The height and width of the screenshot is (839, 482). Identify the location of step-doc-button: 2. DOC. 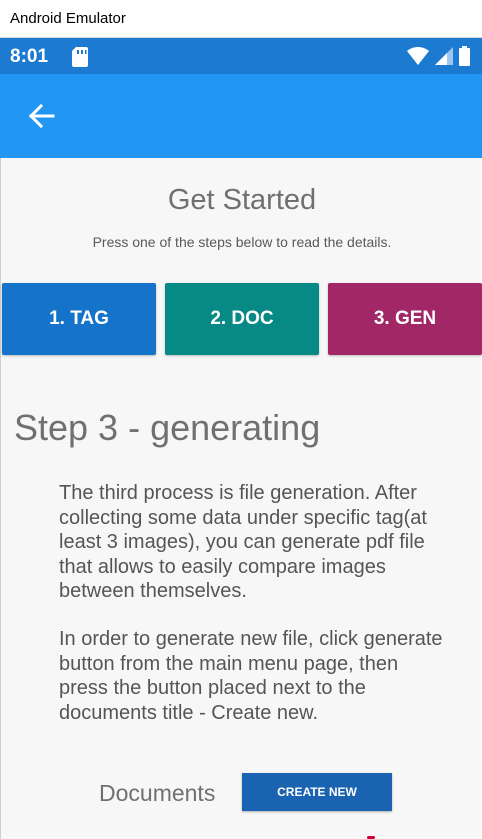
(242, 319).